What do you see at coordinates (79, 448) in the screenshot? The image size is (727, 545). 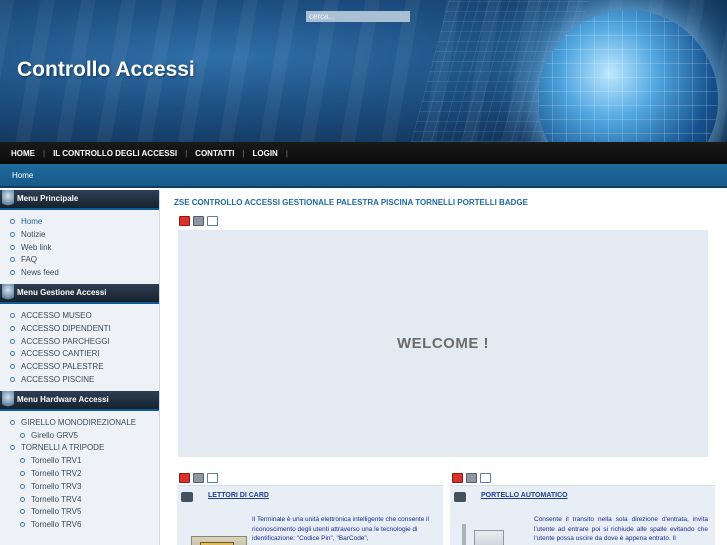 I see `menu-item-tornelli-a-tripode: TORNELLI A TRIPODE` at bounding box center [79, 448].